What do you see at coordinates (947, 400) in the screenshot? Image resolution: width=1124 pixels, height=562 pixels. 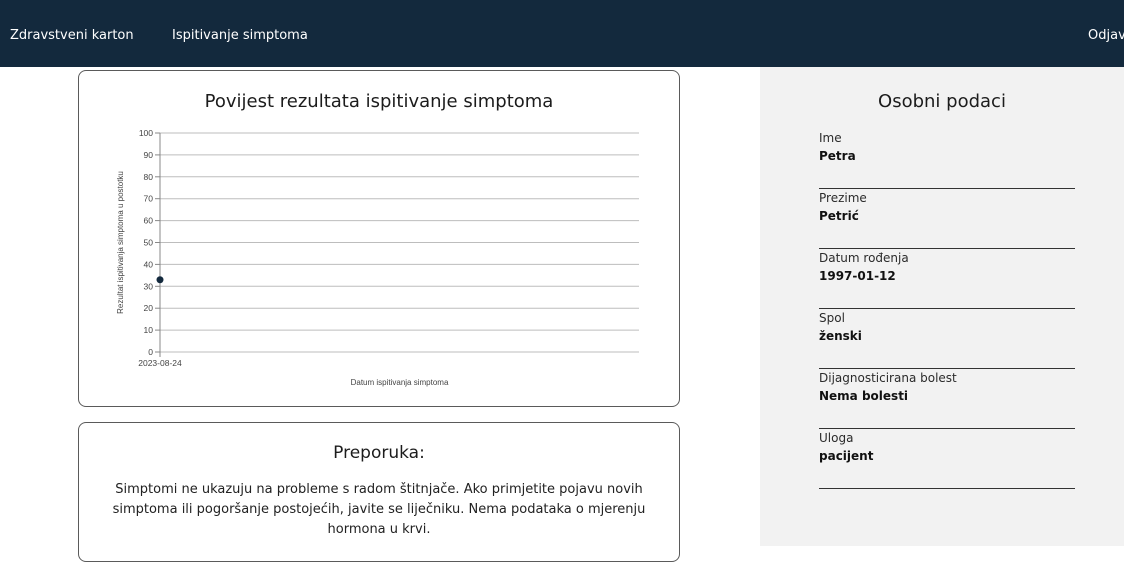 I see `field-diagnosed-disease: Dijagnosticirana bolest Nema bolesti` at bounding box center [947, 400].